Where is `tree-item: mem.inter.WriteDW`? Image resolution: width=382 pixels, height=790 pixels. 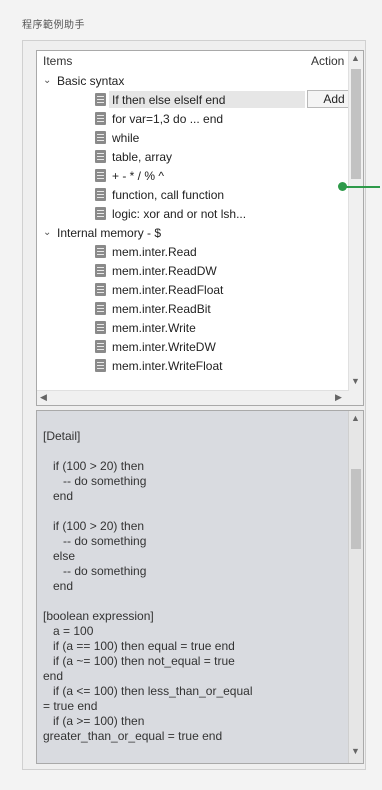 tree-item: mem.inter.WriteDW is located at coordinates (200, 346).